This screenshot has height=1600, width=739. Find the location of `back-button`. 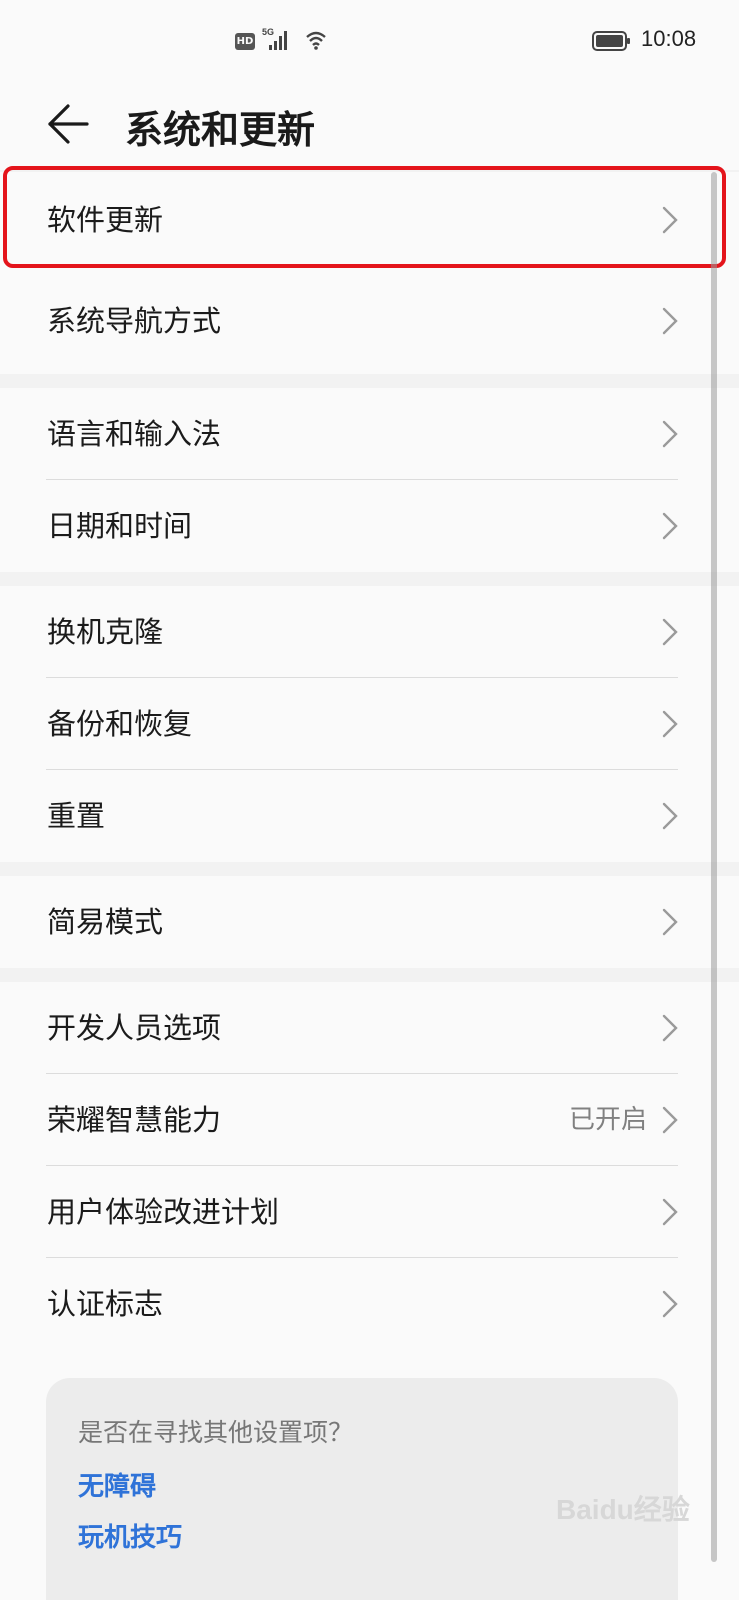

back-button is located at coordinates (68, 126).